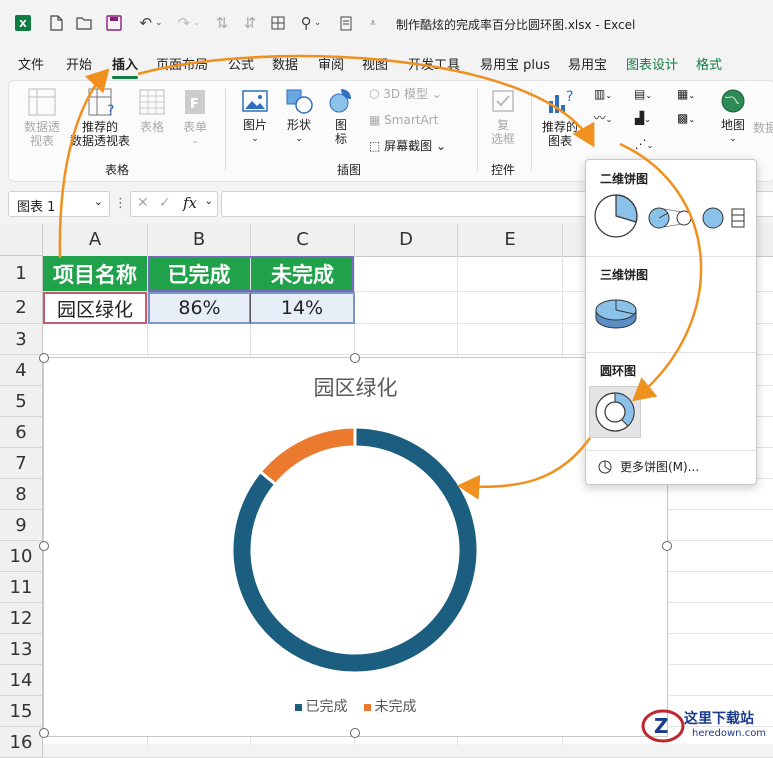 Image resolution: width=773 pixels, height=758 pixels. Describe the element at coordinates (414, 120) in the screenshot. I see `smartart-button: ▦ SmartArt` at that location.